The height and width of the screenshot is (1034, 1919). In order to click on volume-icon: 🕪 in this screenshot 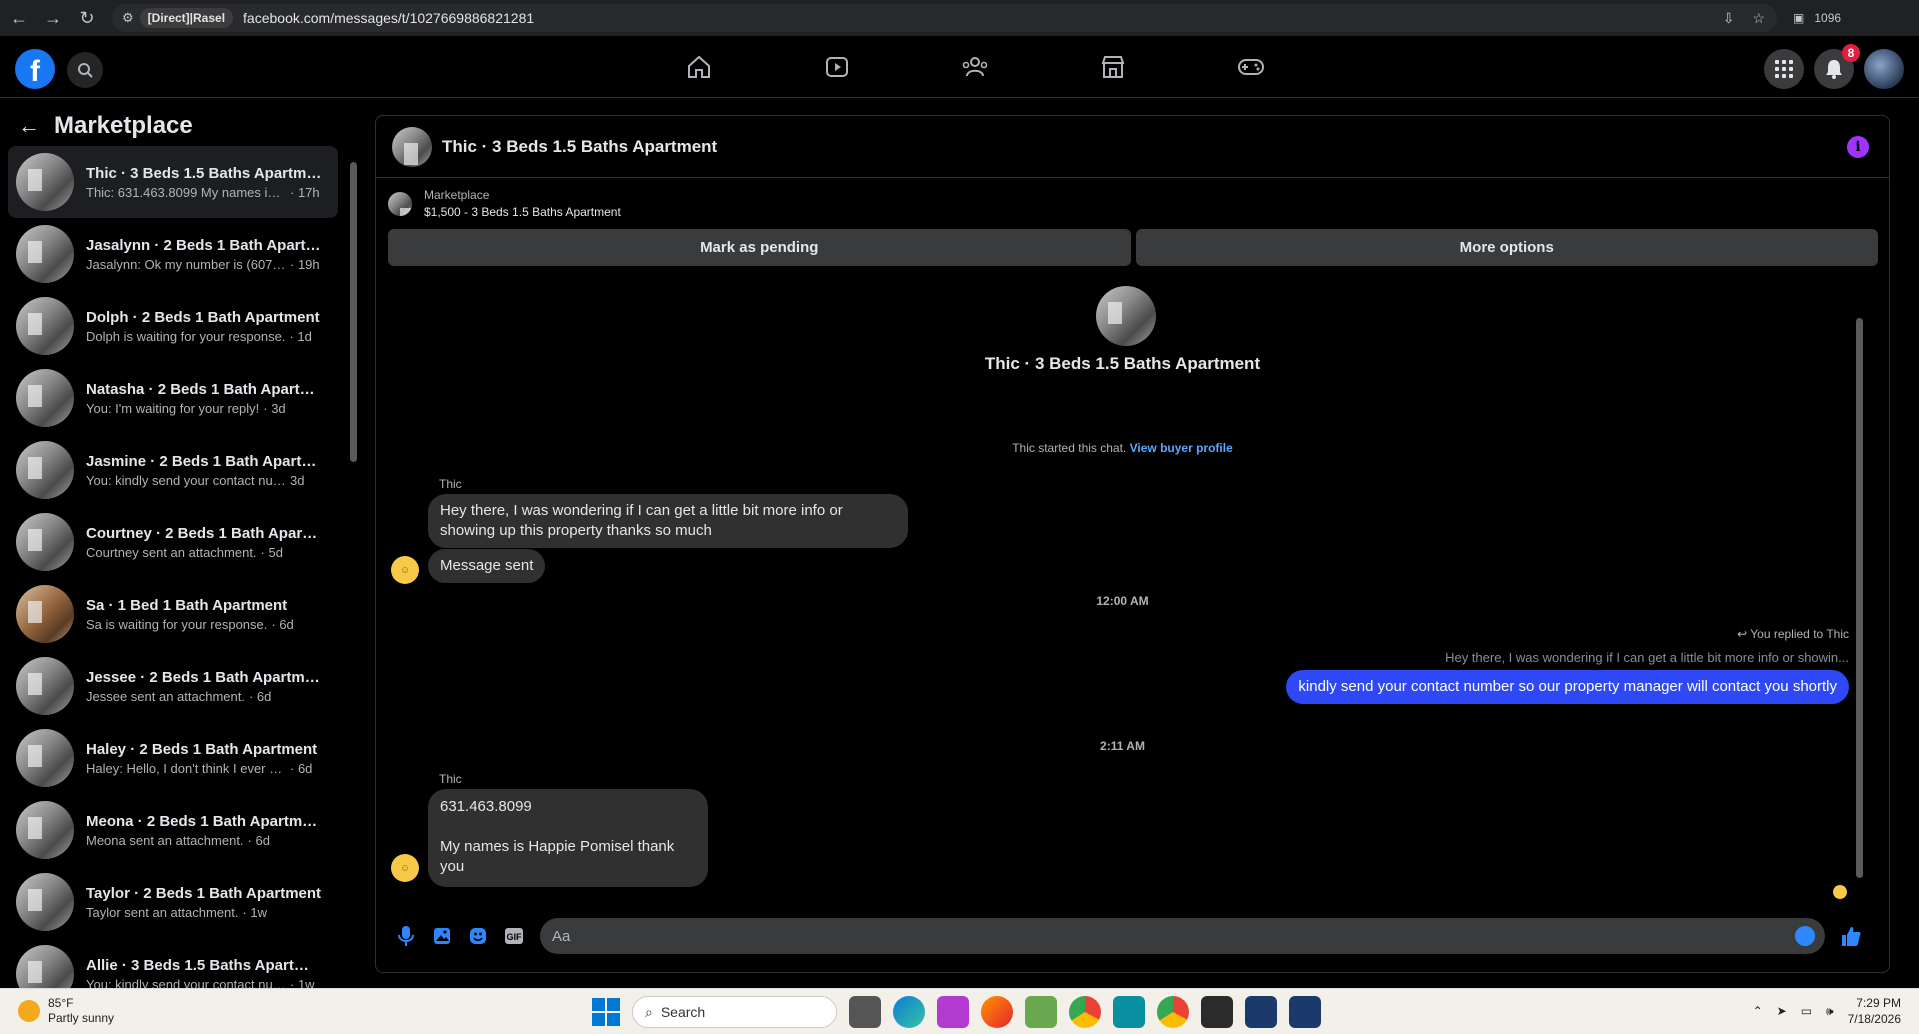, I will do `click(1830, 1011)`.